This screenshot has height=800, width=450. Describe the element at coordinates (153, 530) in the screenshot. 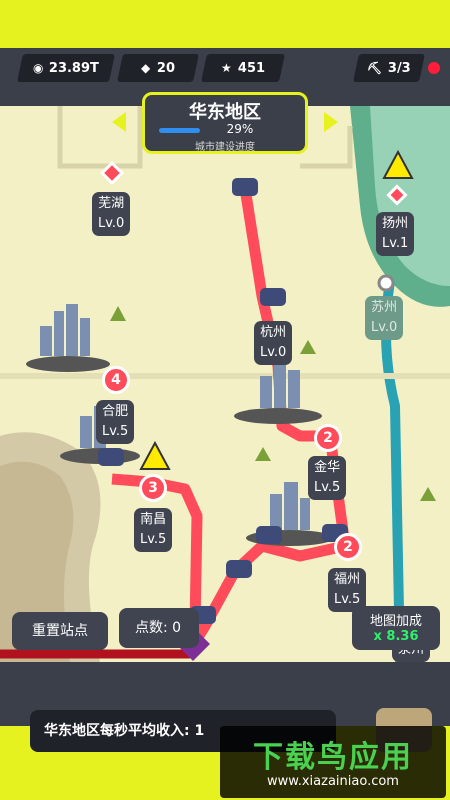

I see `city-card-nanchang: 南昌 Lv.5` at that location.